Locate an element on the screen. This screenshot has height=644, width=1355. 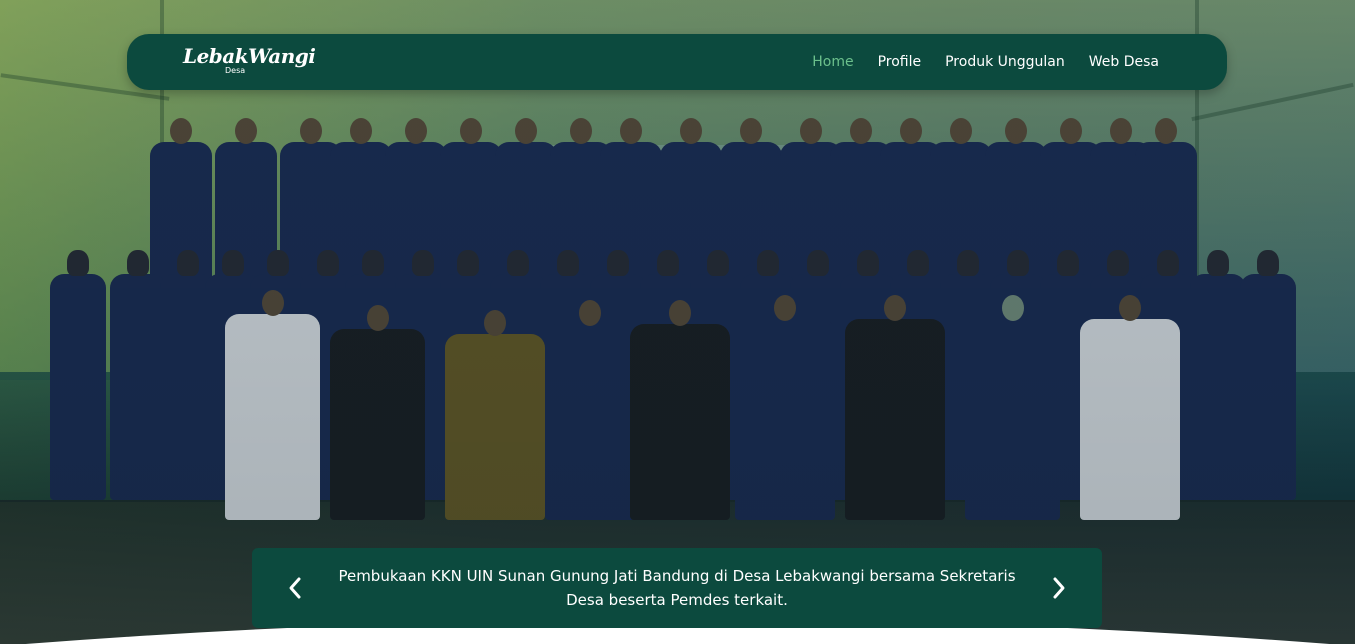
nav-links: Home Profile Produk Unggulan Web Desa is located at coordinates (985, 62).